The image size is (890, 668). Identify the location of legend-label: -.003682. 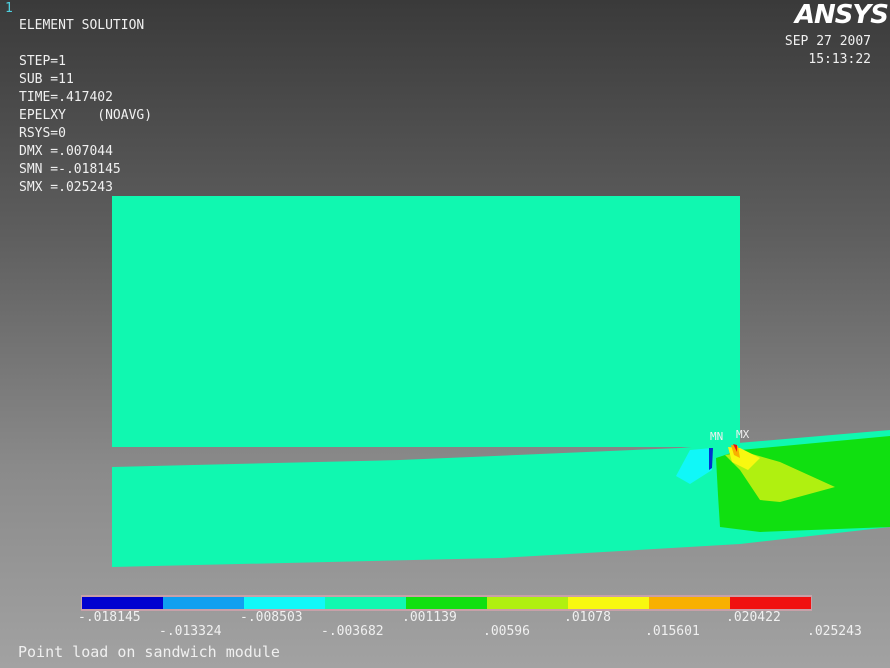
(352, 631).